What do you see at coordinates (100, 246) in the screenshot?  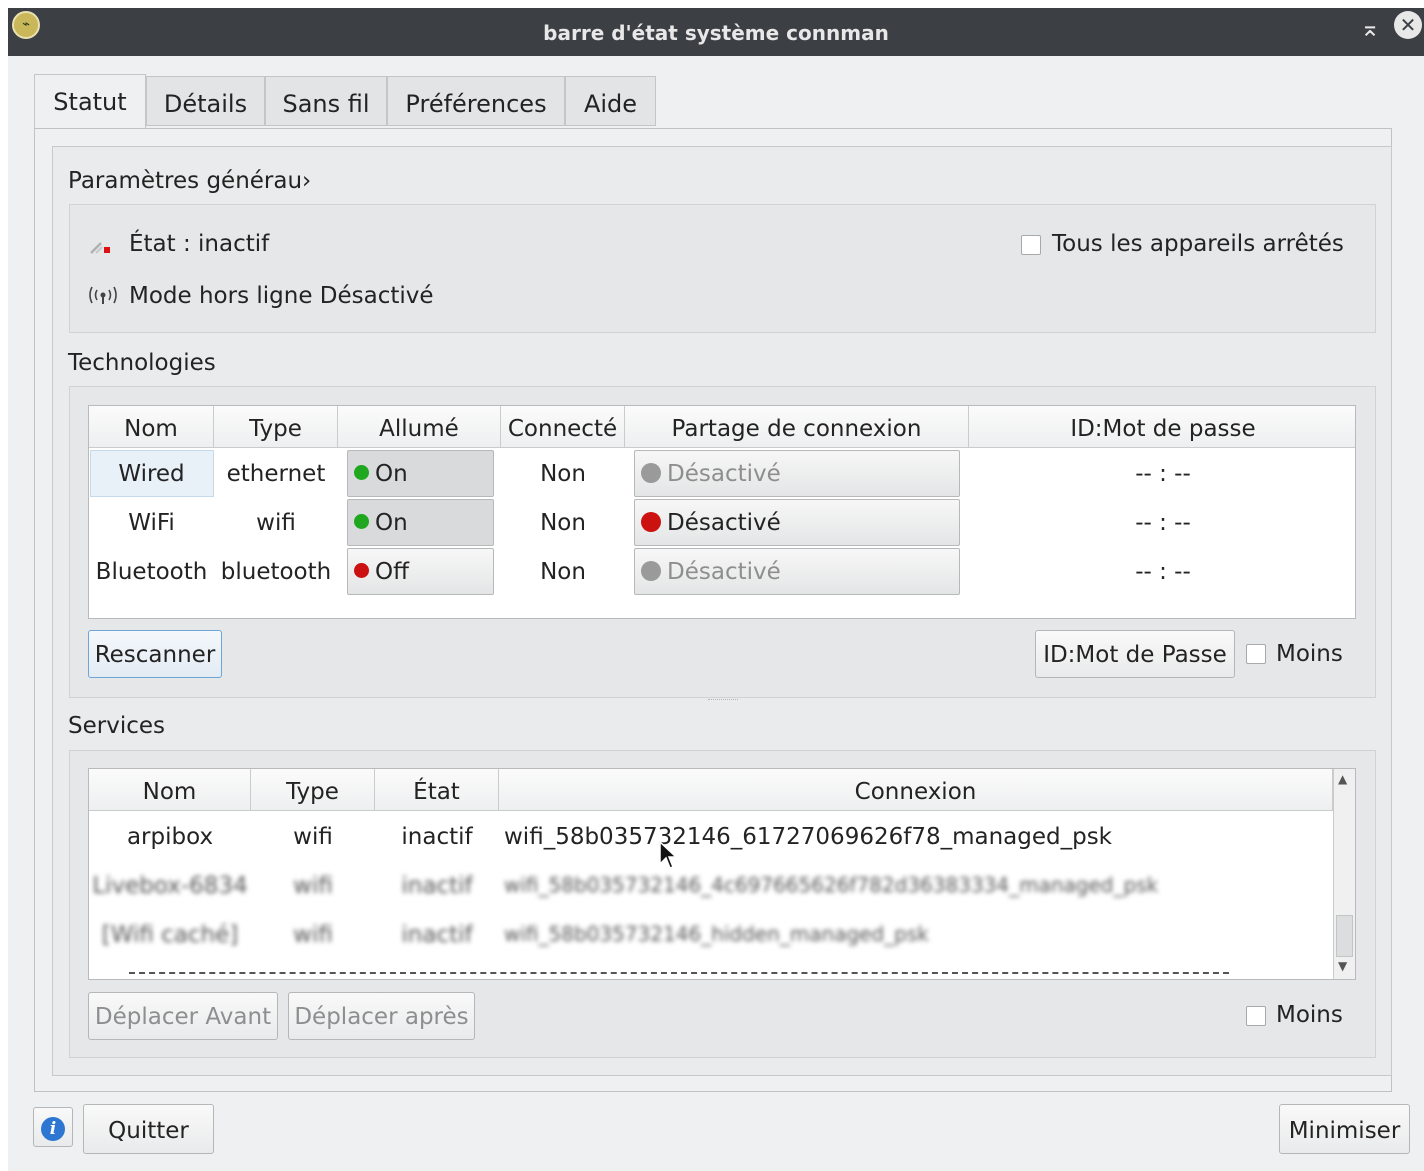 I see `disconnected-icon` at bounding box center [100, 246].